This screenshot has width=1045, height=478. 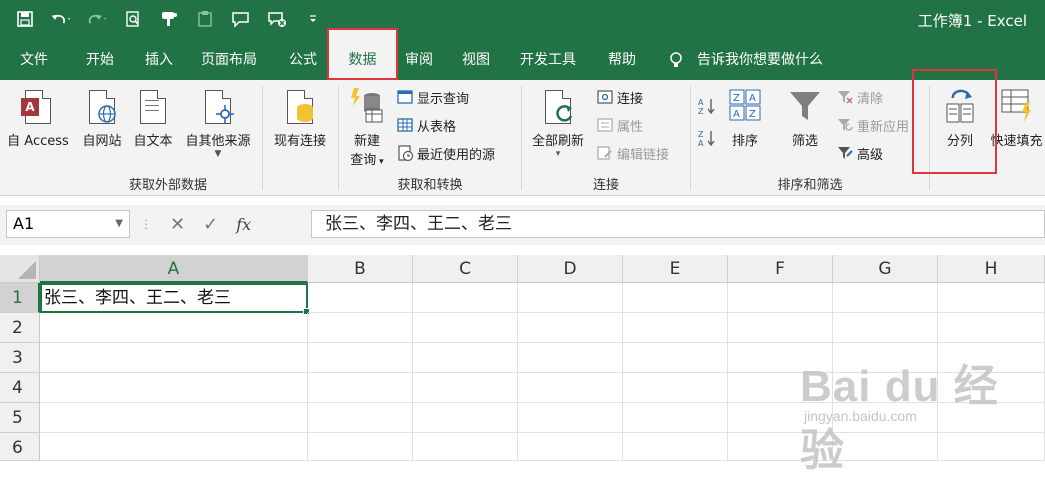 I want to click on select-all-button, so click(x=20, y=269).